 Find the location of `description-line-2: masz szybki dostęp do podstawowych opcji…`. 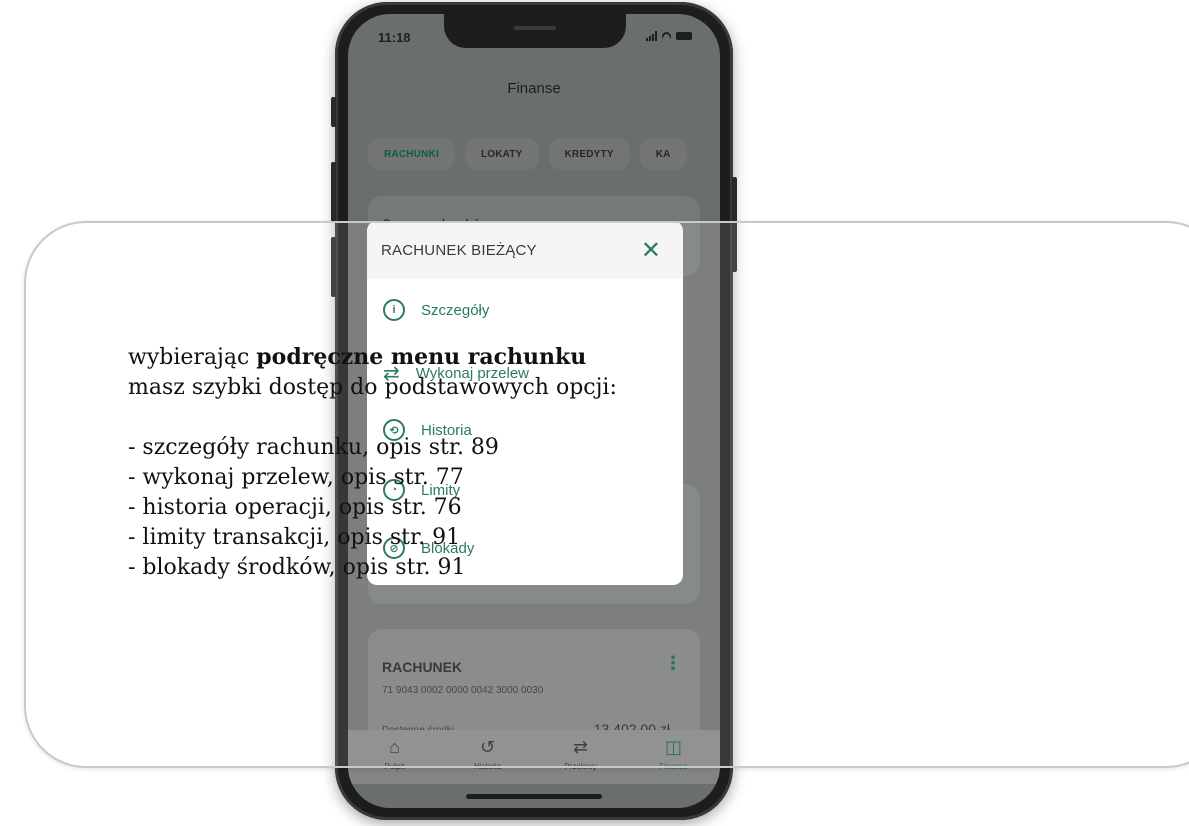

description-line-2: masz szybki dostęp do podstawowych opcji… is located at coordinates (372, 387).